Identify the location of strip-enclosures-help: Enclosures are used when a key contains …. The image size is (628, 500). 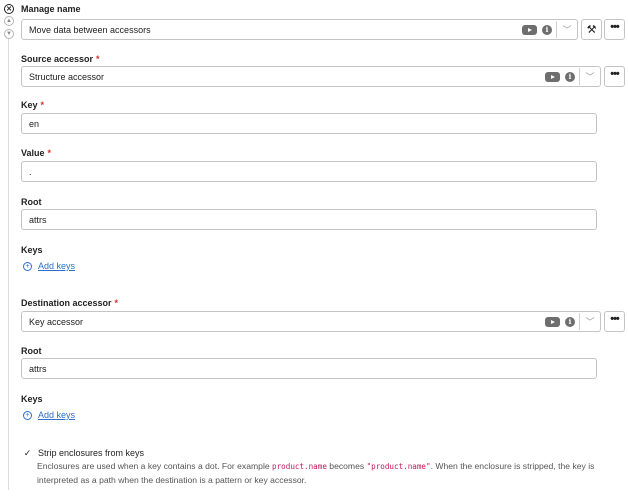
(316, 473).